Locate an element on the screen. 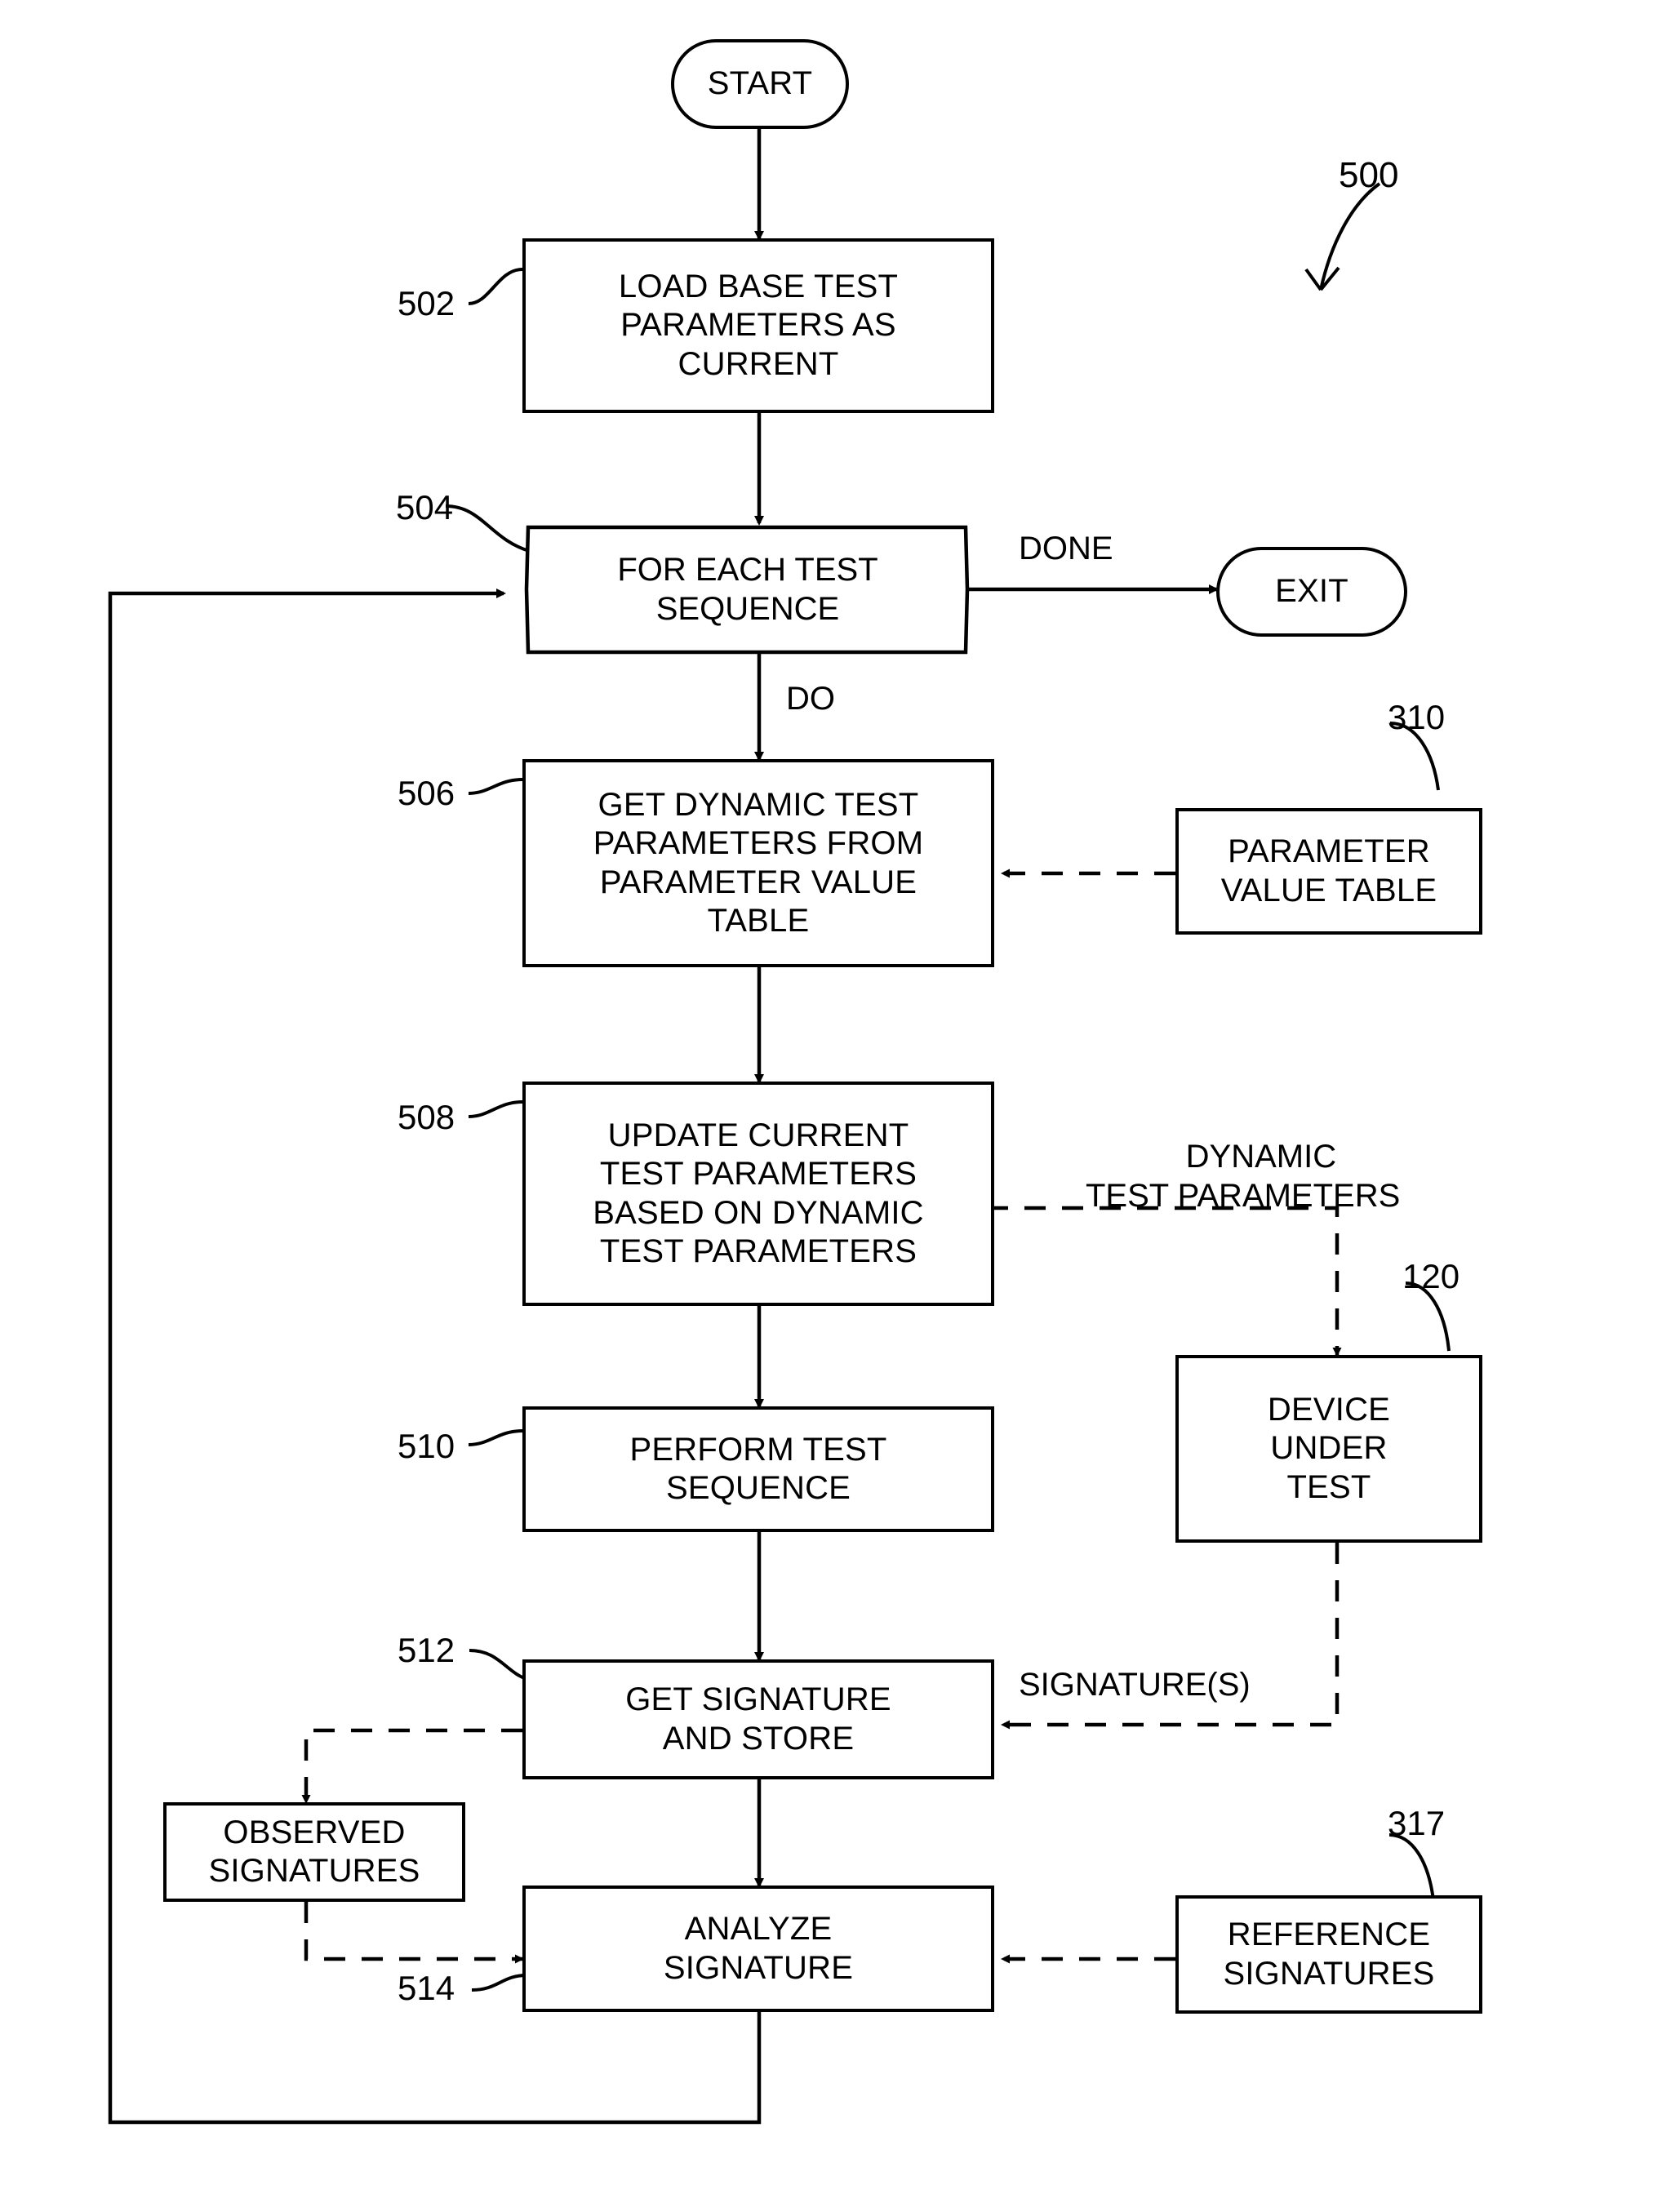  node-for-each-test-sequence-label: FOR EACH TEST SEQUENCE is located at coordinates (747, 589).